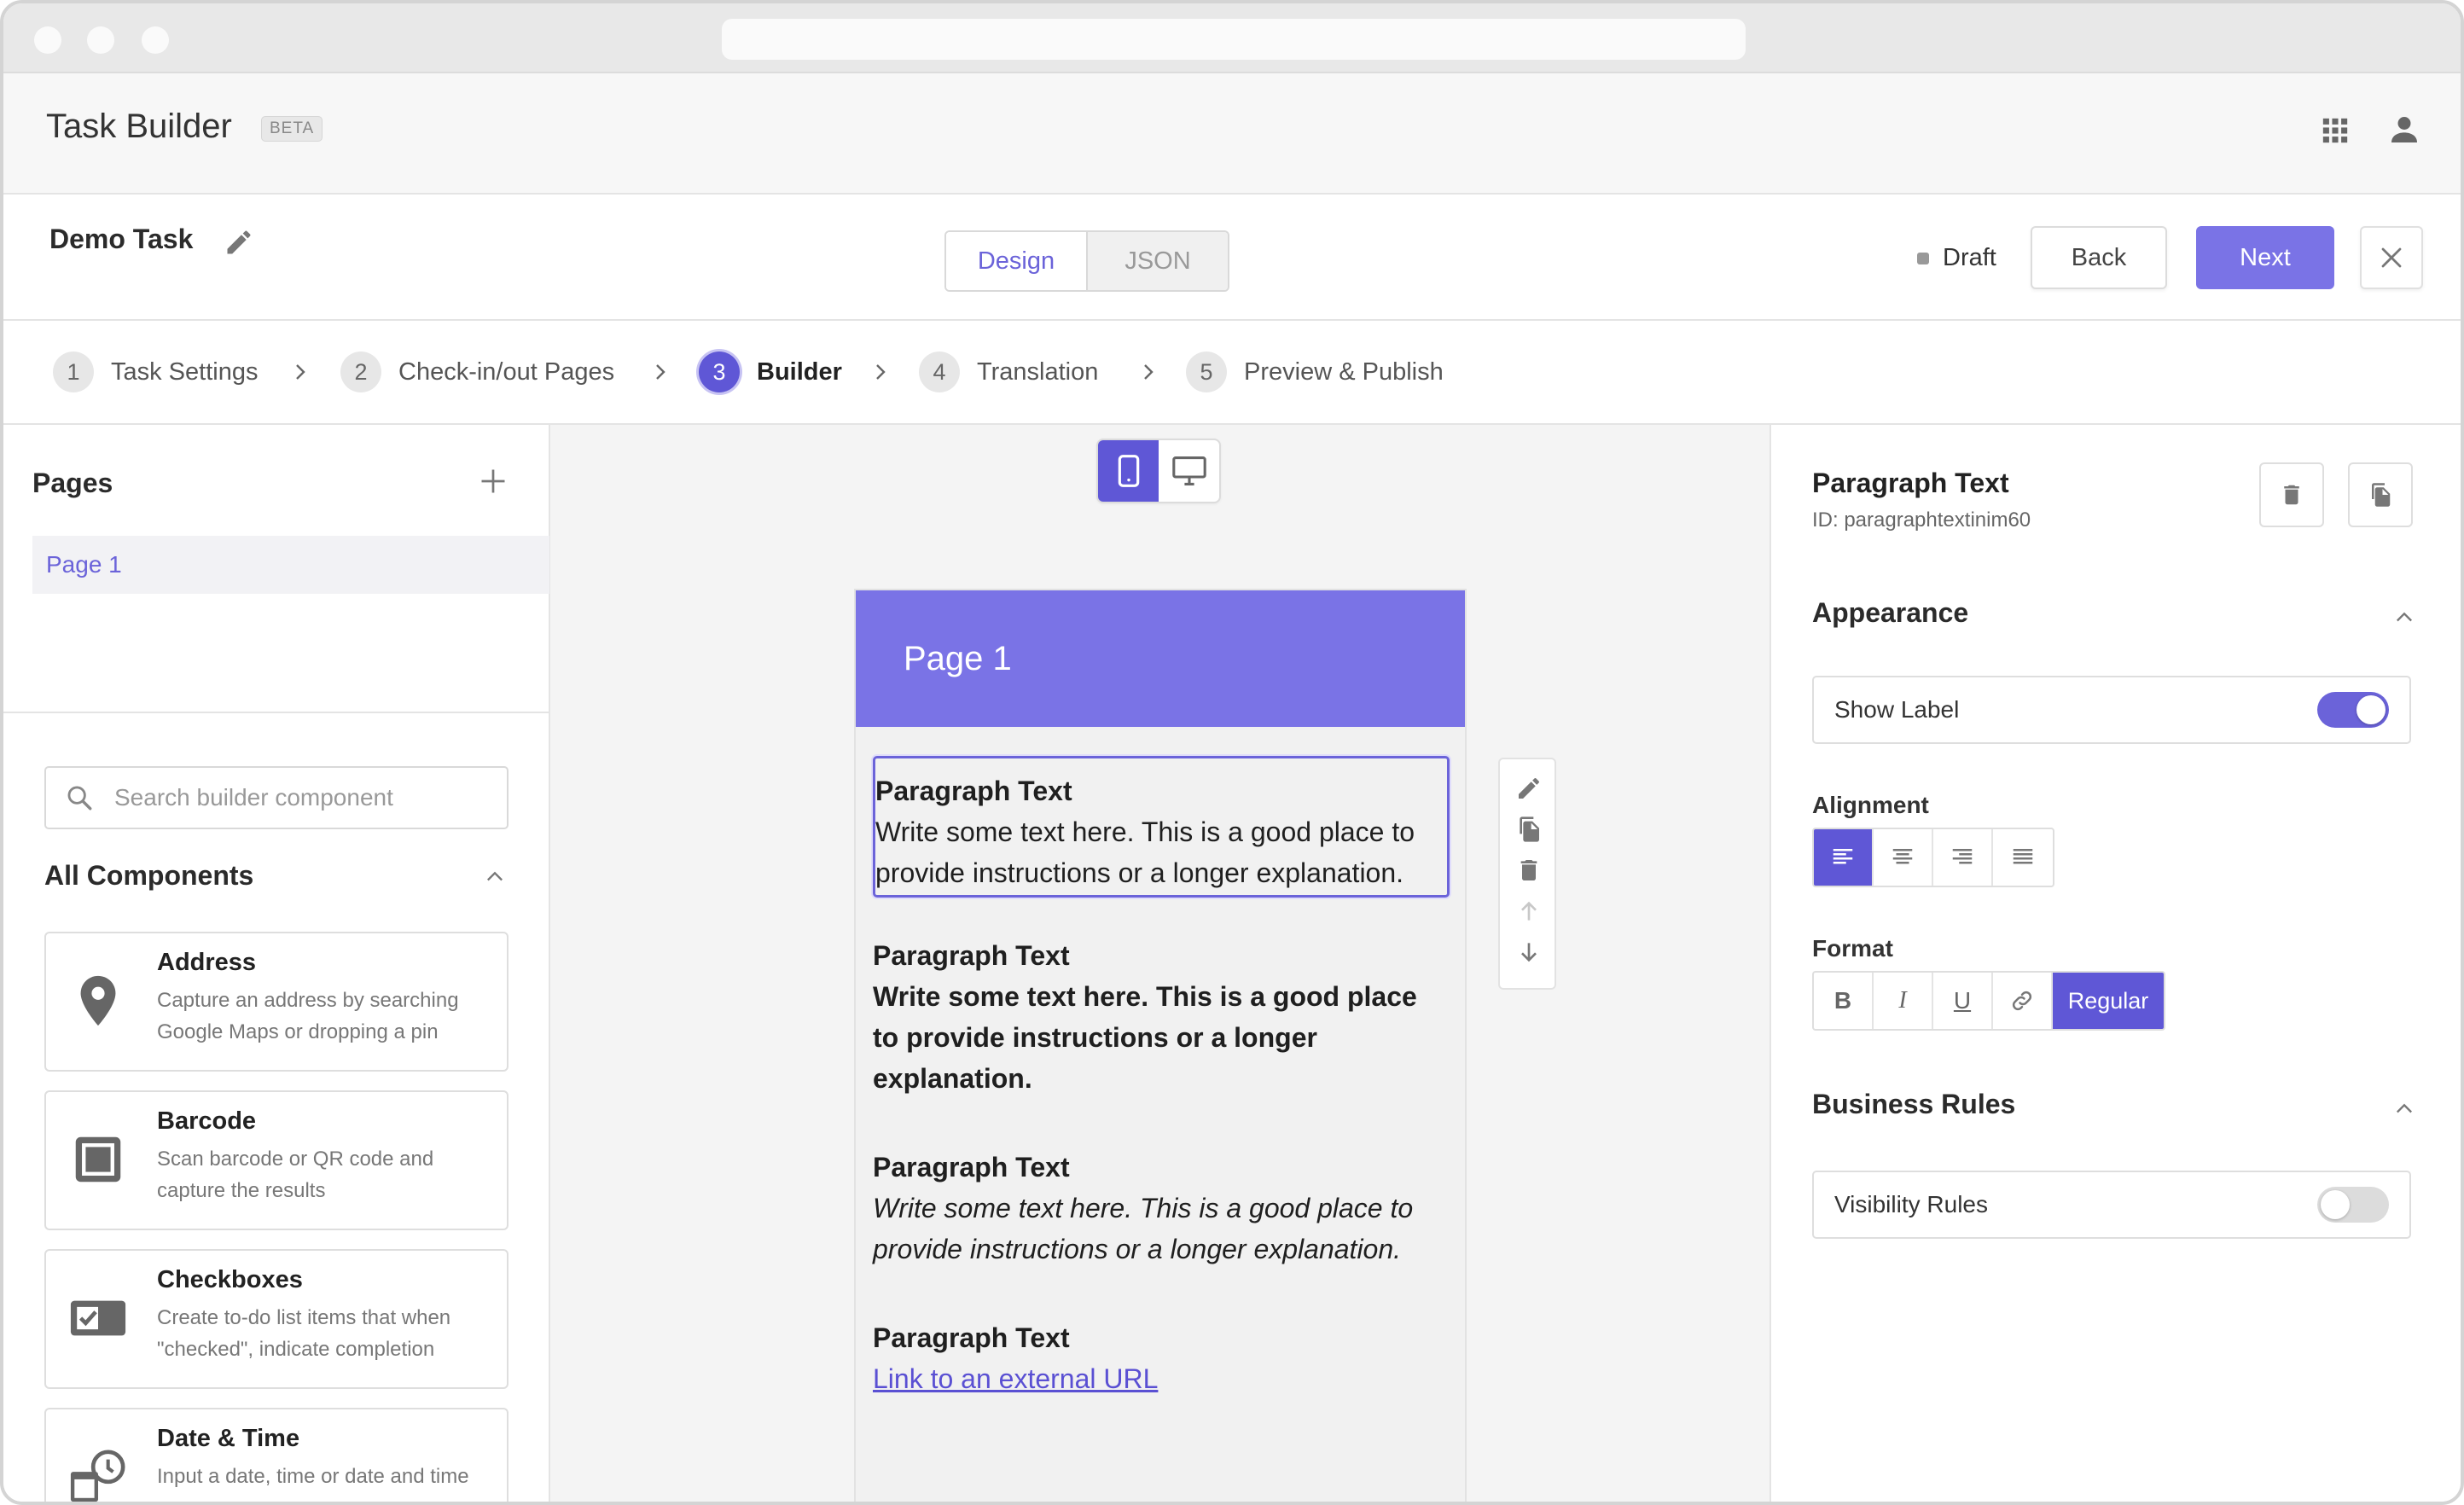 The image size is (2464, 1505). I want to click on desktop-view-button, so click(1189, 471).